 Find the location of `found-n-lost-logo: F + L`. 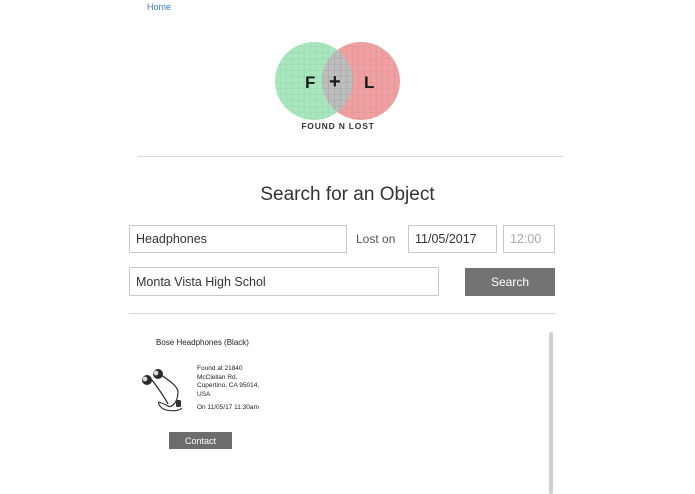

found-n-lost-logo: F + L is located at coordinates (337, 81).